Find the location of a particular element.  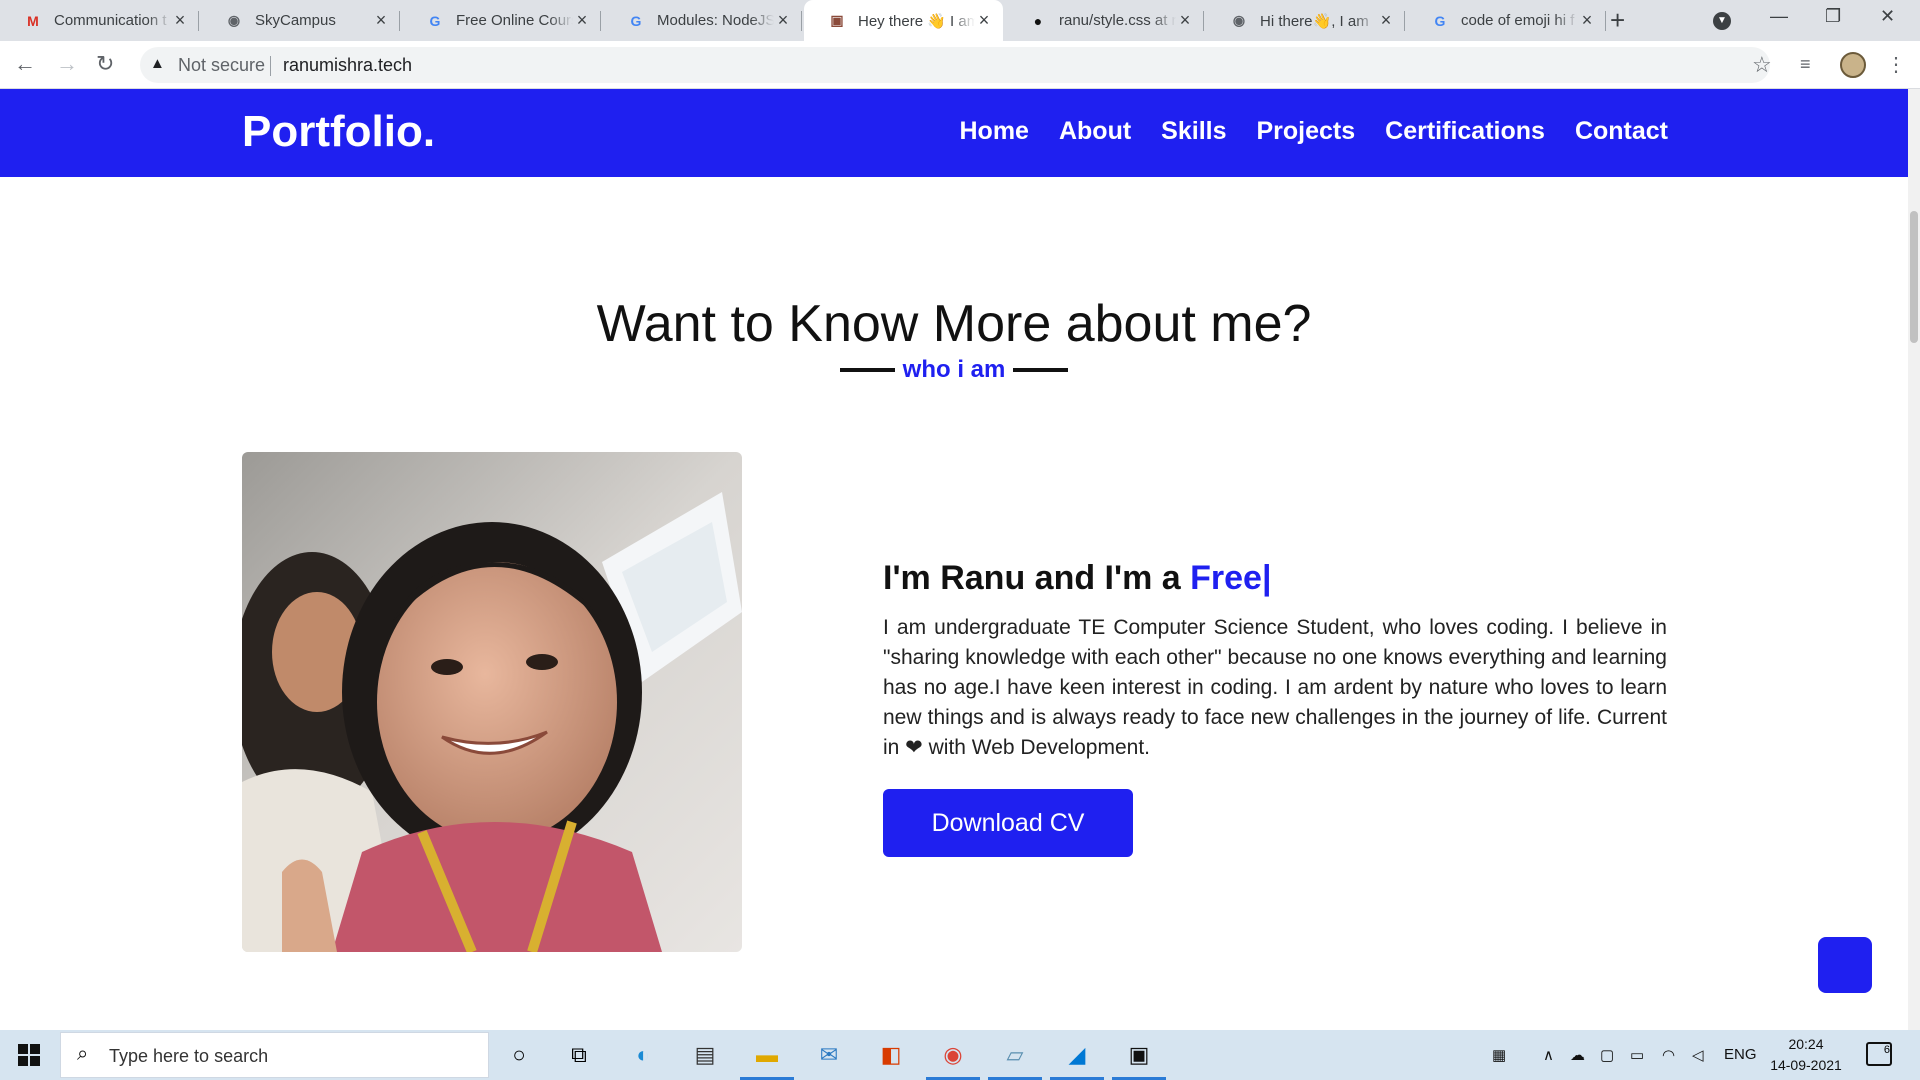

browser-tab: G Modules: NodeJS × is located at coordinates (702, 20).